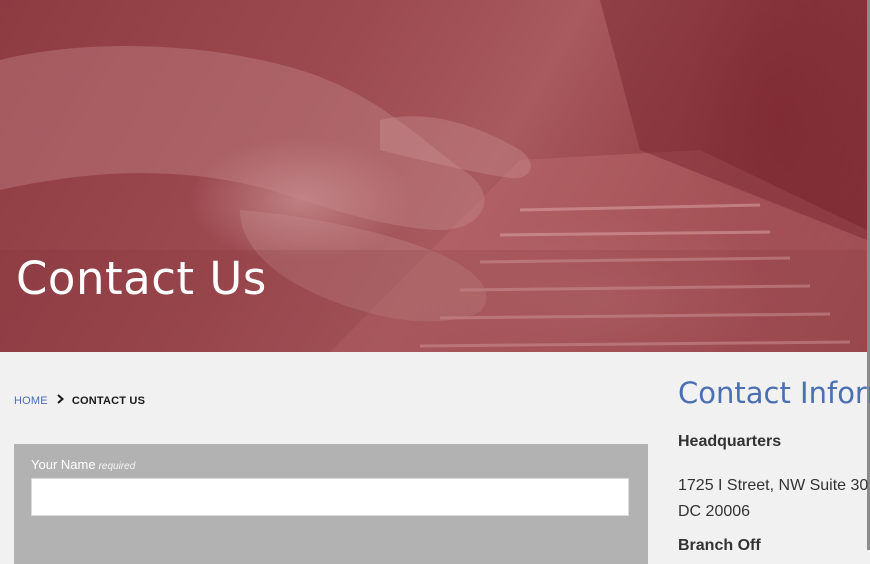  What do you see at coordinates (63, 464) in the screenshot?
I see `name-label-text: Your Name` at bounding box center [63, 464].